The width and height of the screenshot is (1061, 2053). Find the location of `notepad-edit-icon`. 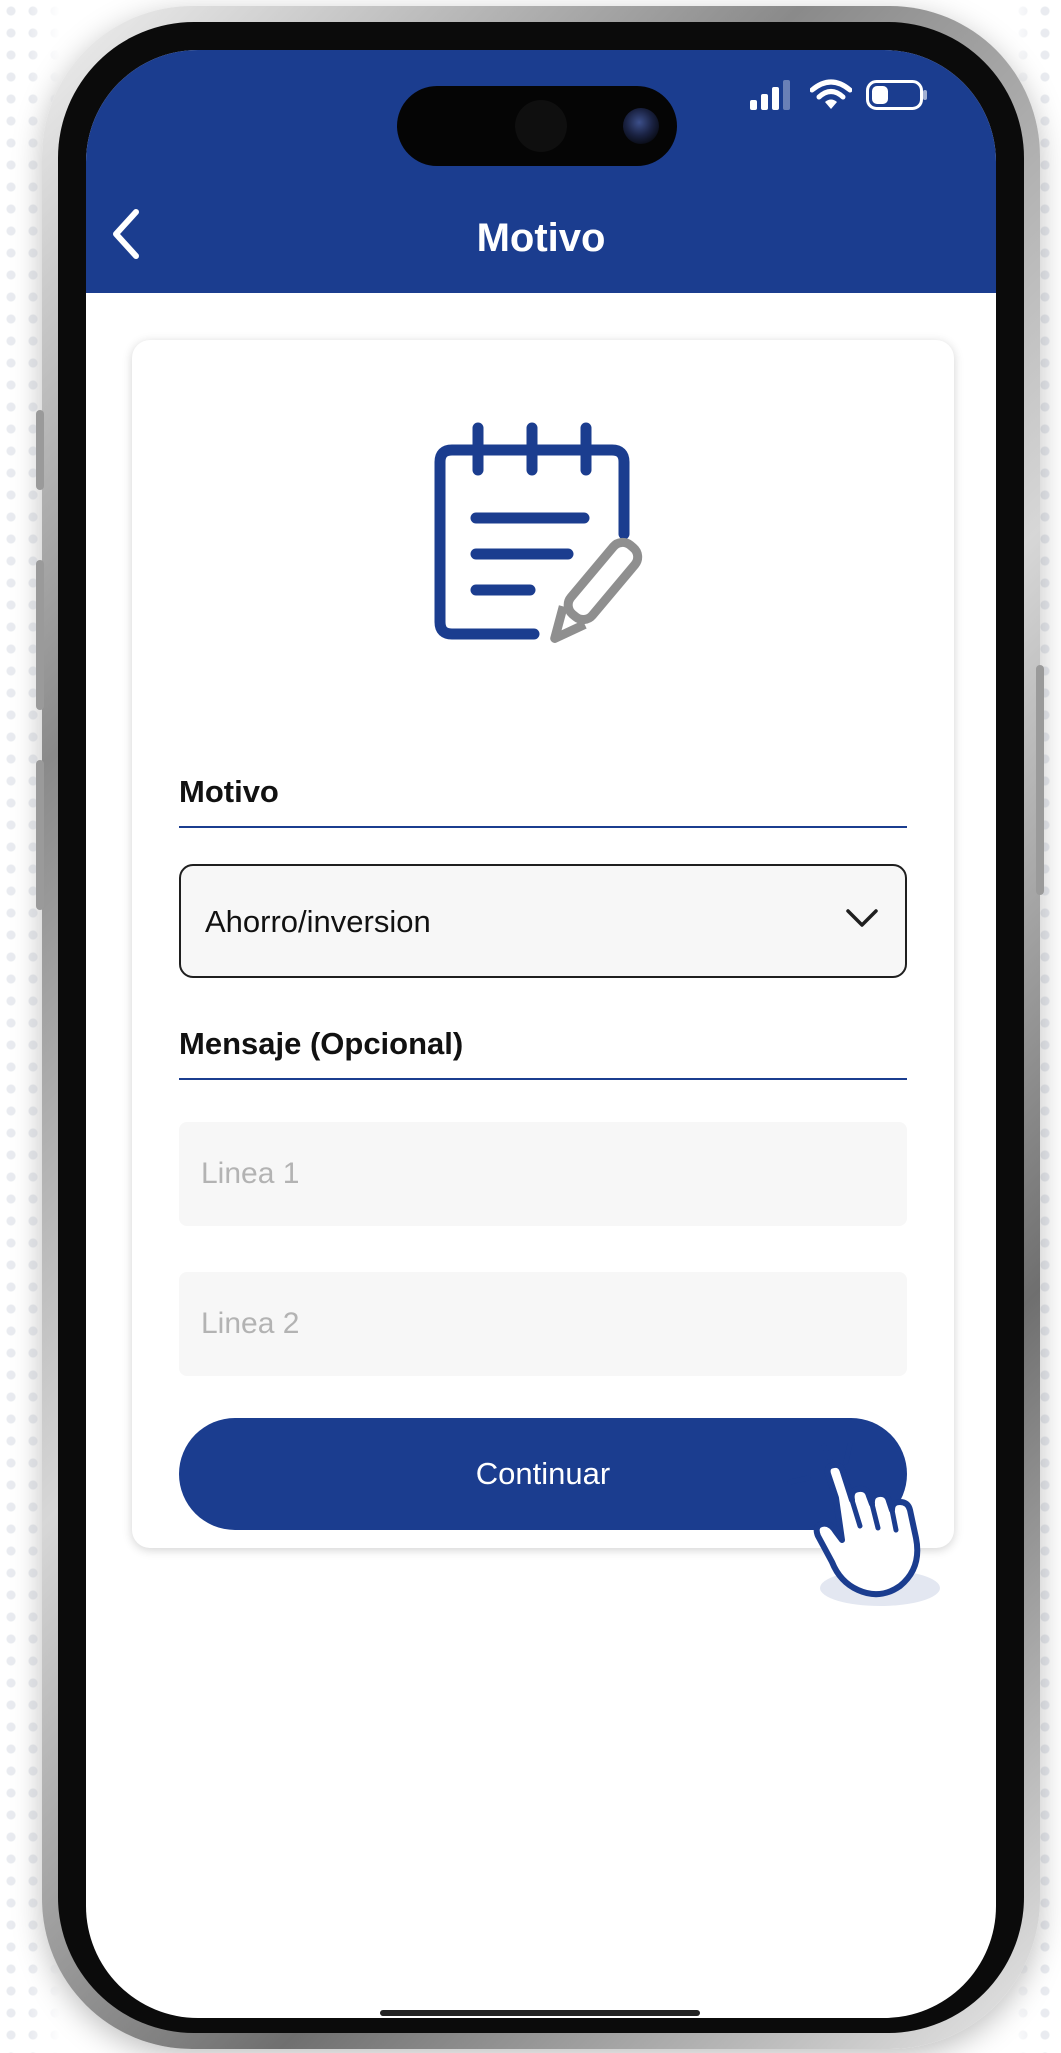

notepad-edit-icon is located at coordinates (538, 532).